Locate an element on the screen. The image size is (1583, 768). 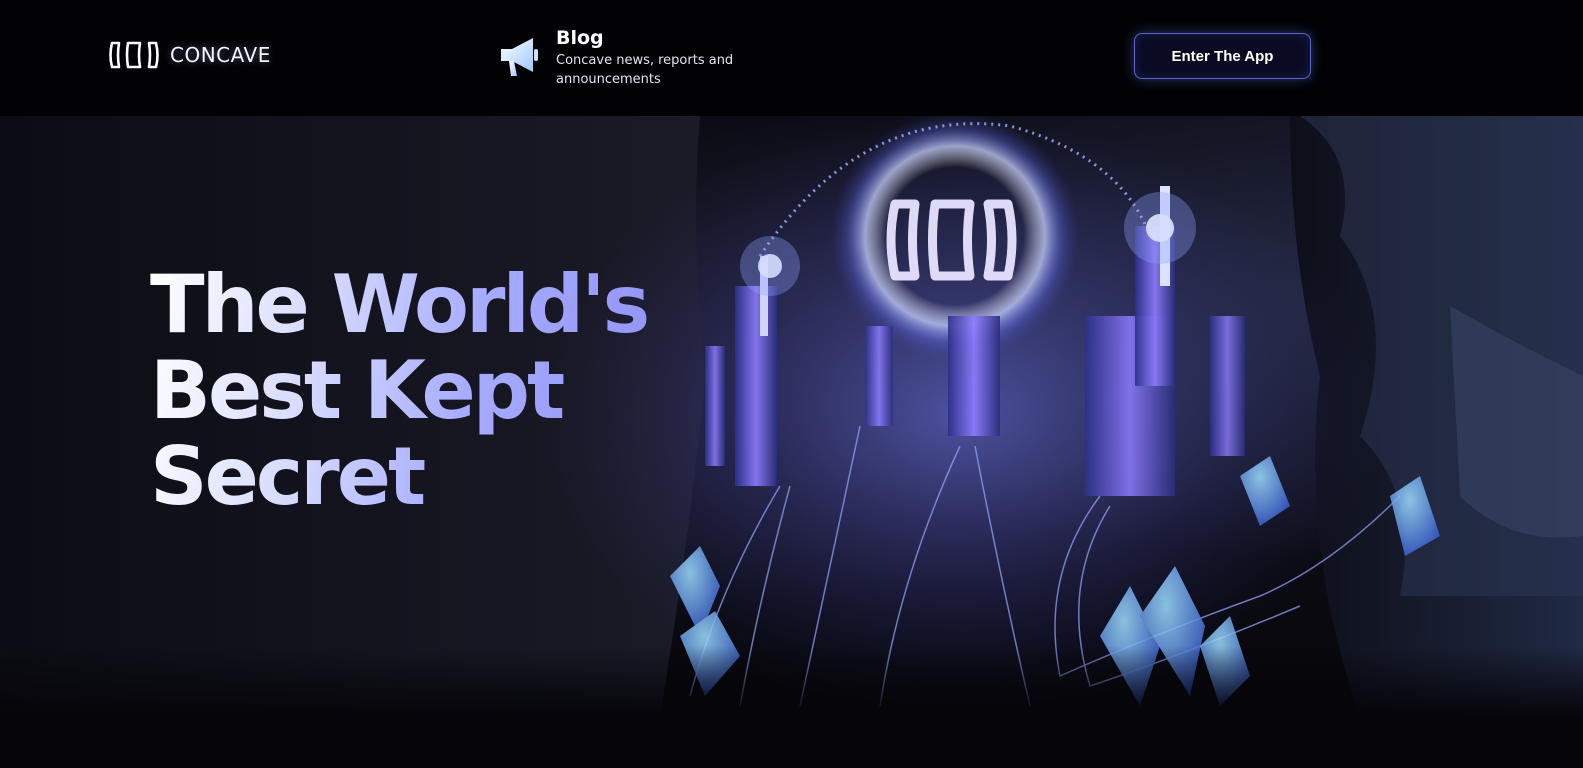
enter-app-button: Enter The App is located at coordinates (1222, 56).